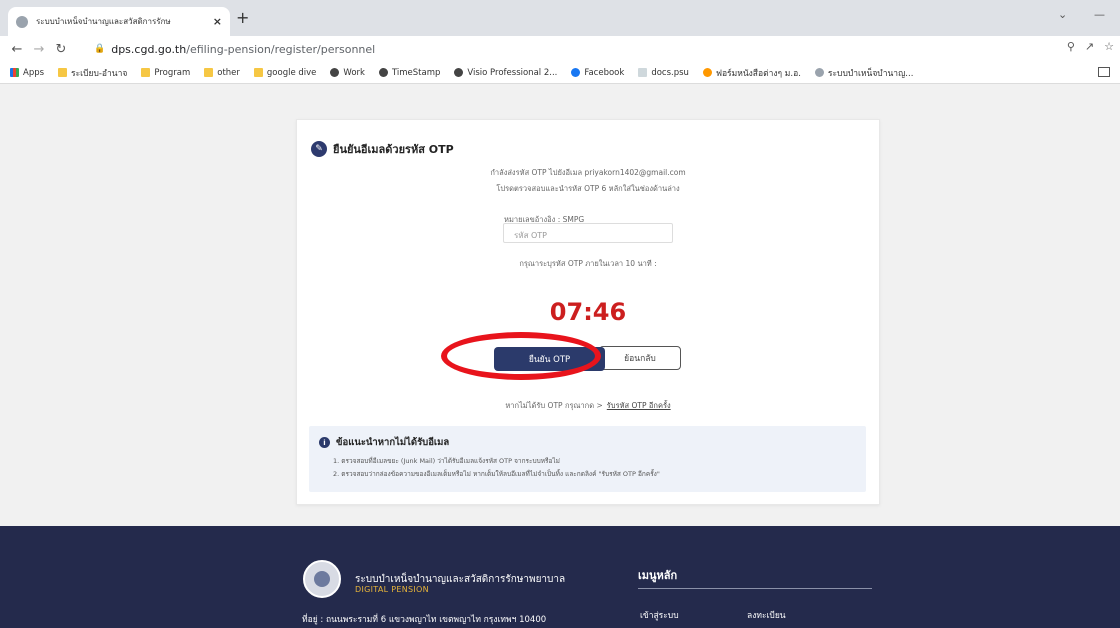 The width and height of the screenshot is (1120, 628). What do you see at coordinates (100, 49) in the screenshot?
I see `lock-icon: 🔒` at bounding box center [100, 49].